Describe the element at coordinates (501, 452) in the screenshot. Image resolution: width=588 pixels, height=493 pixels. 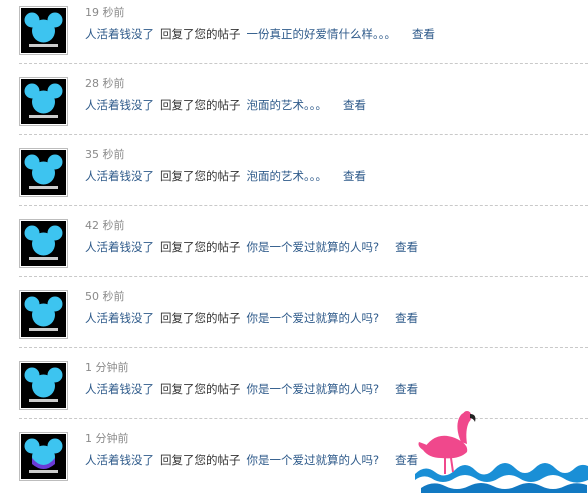
I see `flamingo-waves-icon` at that location.